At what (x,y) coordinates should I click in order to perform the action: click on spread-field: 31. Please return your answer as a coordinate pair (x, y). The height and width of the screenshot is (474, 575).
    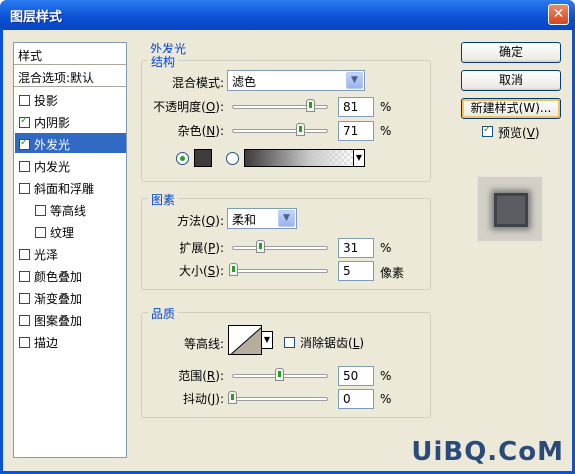
    Looking at the image, I should click on (356, 248).